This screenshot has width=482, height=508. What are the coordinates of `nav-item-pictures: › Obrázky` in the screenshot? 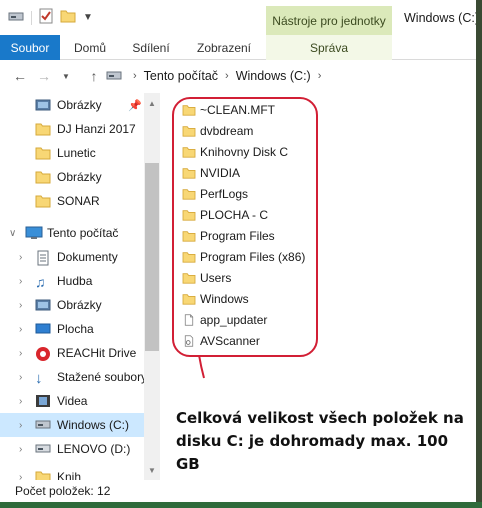 It's located at (72, 305).